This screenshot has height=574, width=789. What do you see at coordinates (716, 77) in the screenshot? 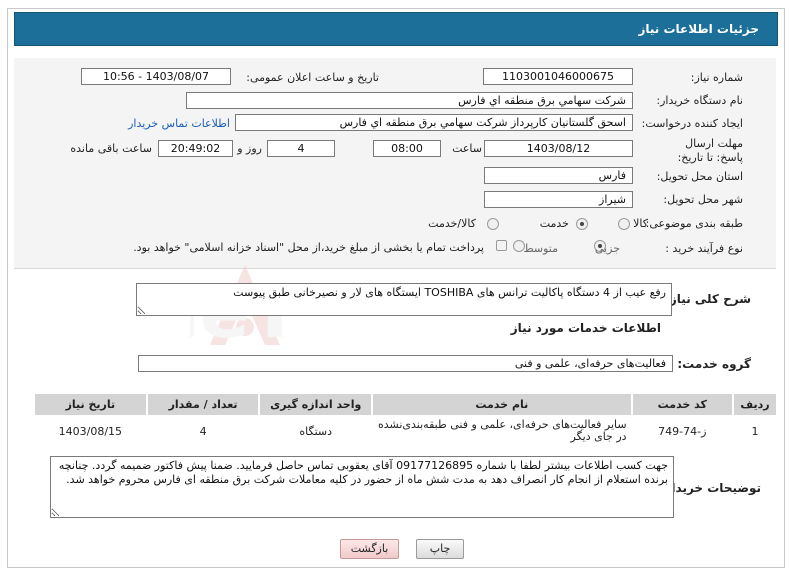
I see `need-number-label: شماره نیاز:` at bounding box center [716, 77].